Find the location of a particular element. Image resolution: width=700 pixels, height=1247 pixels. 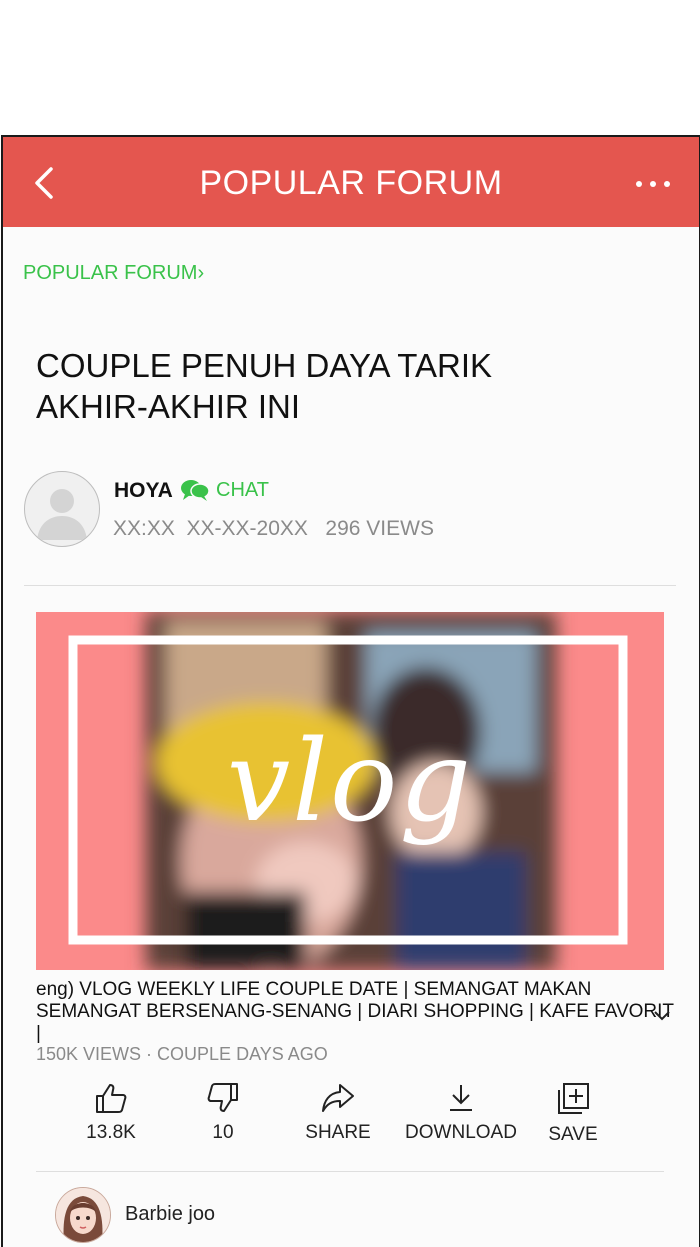

thumbnail-vlog-text: vlog is located at coordinates (350, 782).